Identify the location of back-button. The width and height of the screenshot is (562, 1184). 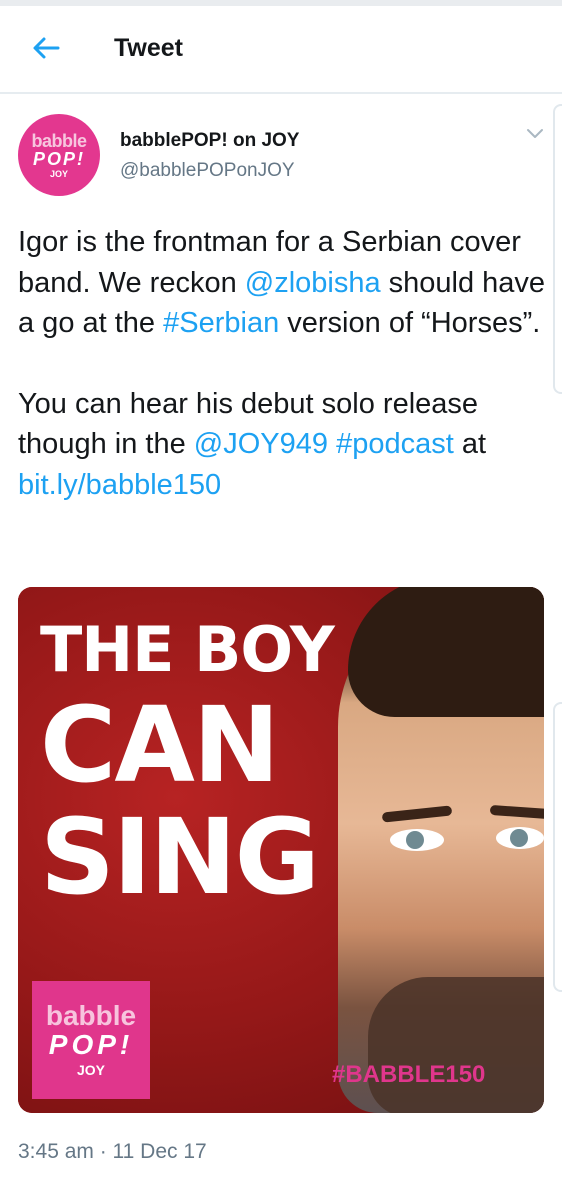
(46, 48).